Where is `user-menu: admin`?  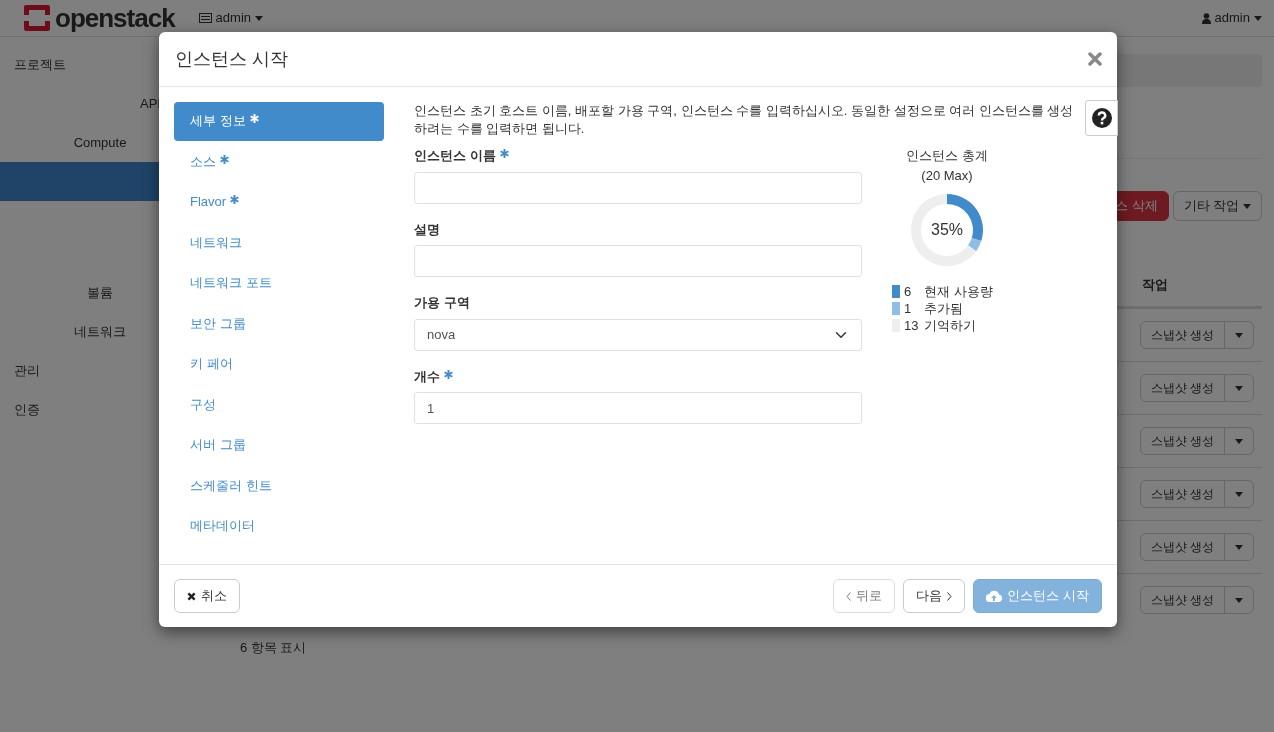
user-menu: admin is located at coordinates (1231, 18).